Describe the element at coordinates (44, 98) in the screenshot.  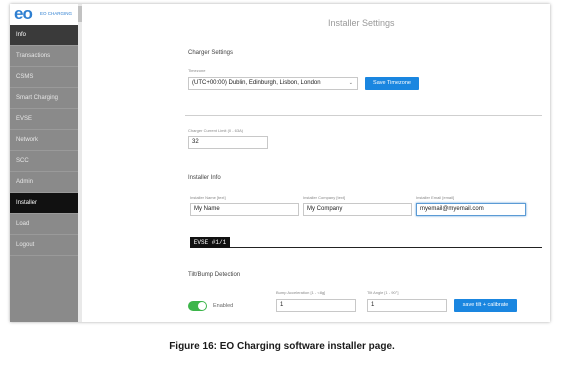
I see `sidebar-item-smart-charging: Smart Charging` at that location.